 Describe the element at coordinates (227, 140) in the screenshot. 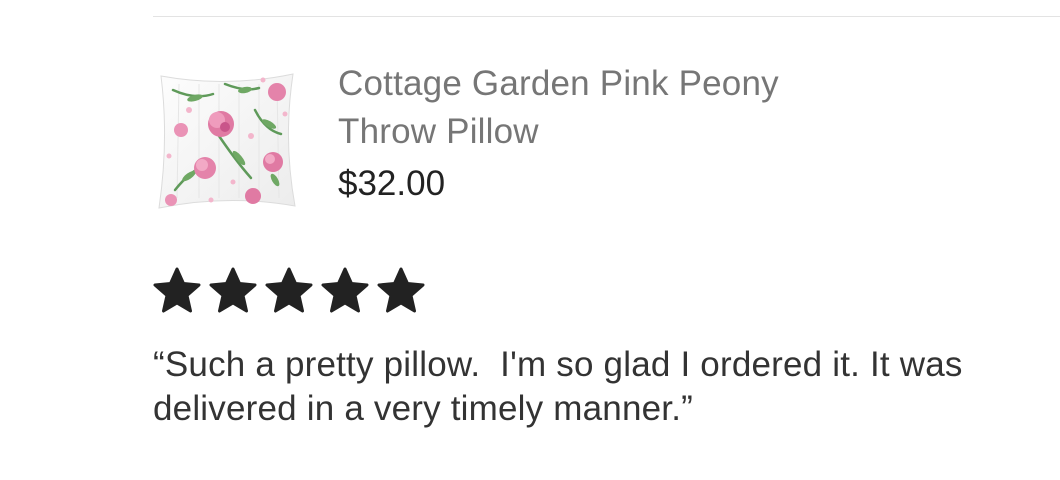

I see `product-image` at that location.